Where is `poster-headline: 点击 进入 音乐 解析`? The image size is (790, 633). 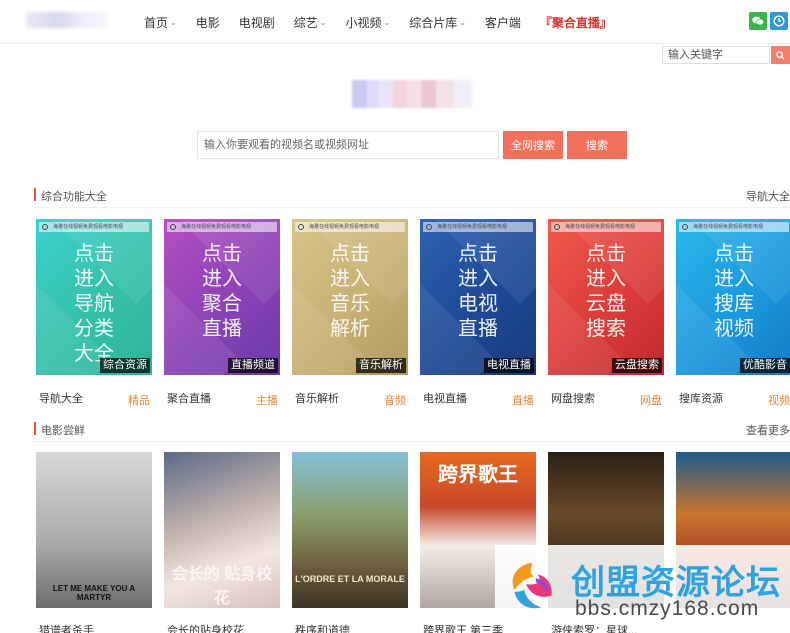
poster-headline: 点击 进入 音乐 解析 is located at coordinates (350, 291).